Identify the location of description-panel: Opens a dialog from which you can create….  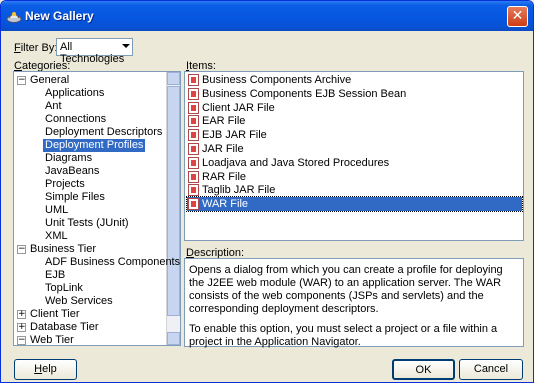
(354, 303).